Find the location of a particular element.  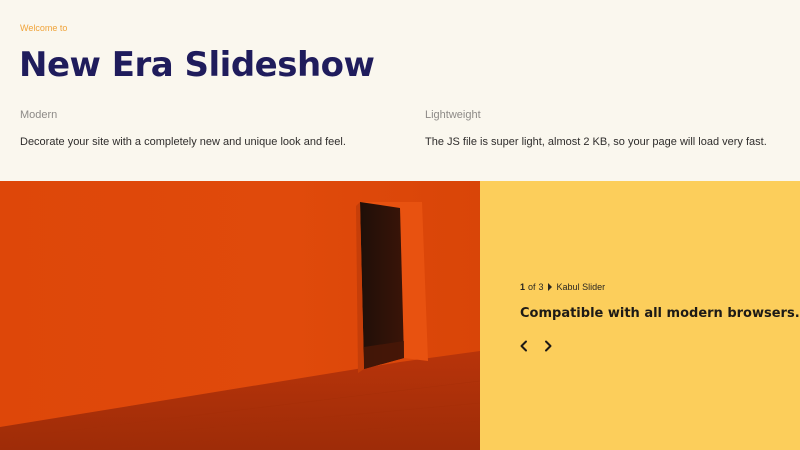

chevron-left-icon is located at coordinates (523, 346).